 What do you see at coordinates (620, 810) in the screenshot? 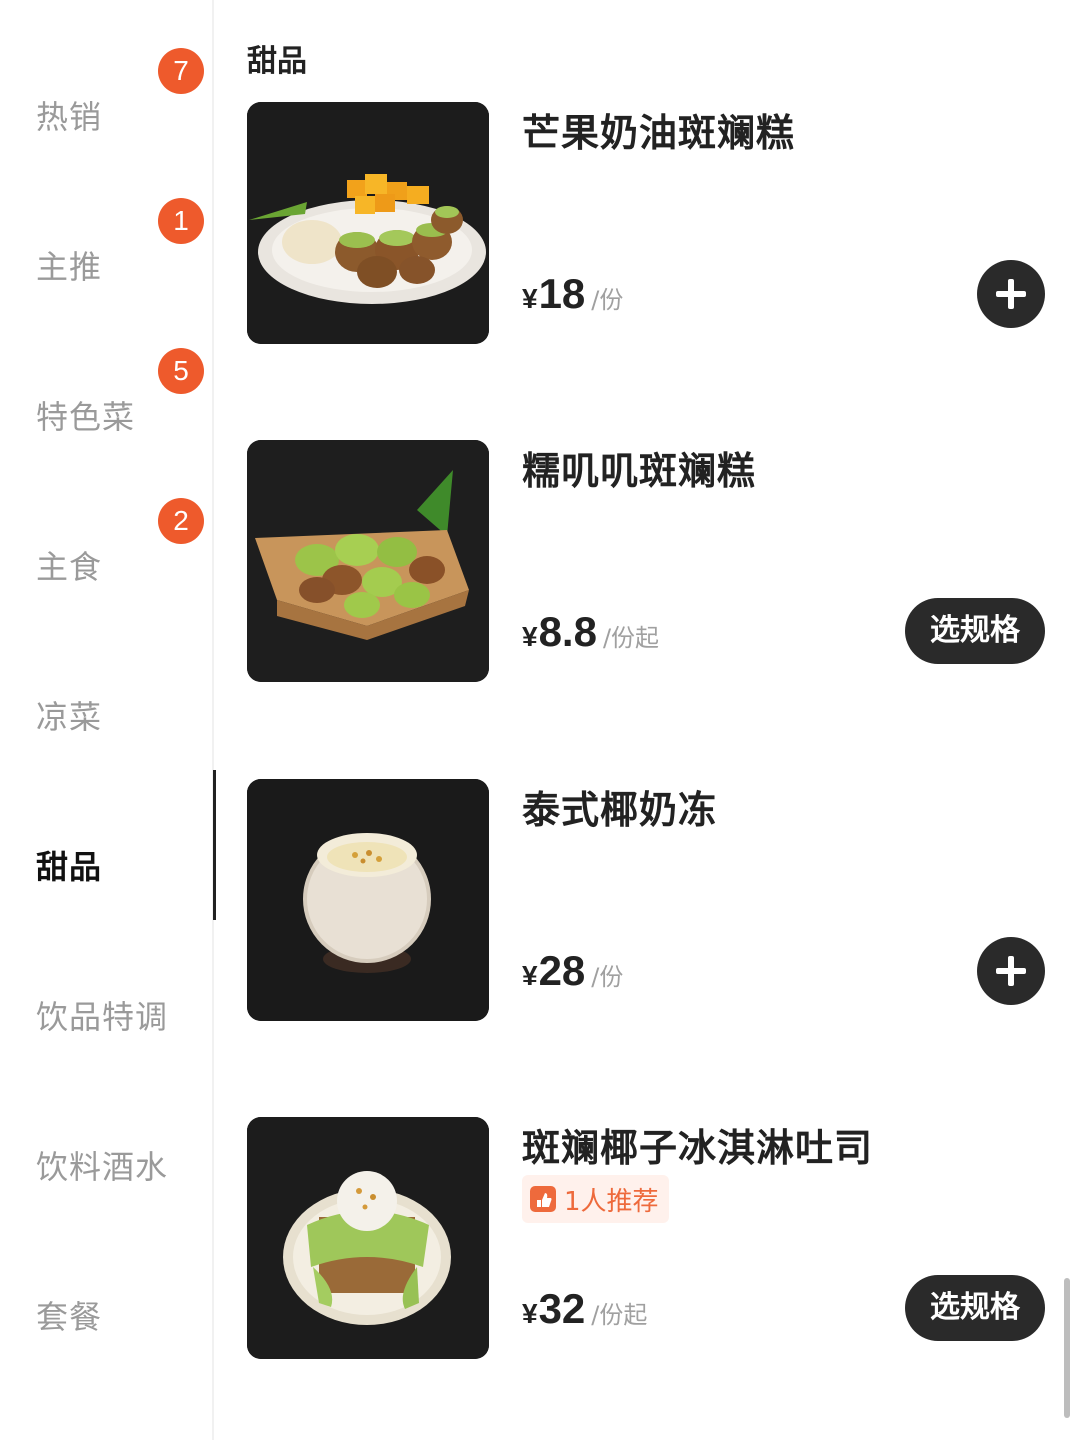
I see `dish-name: 泰式椰奶冻` at bounding box center [620, 810].